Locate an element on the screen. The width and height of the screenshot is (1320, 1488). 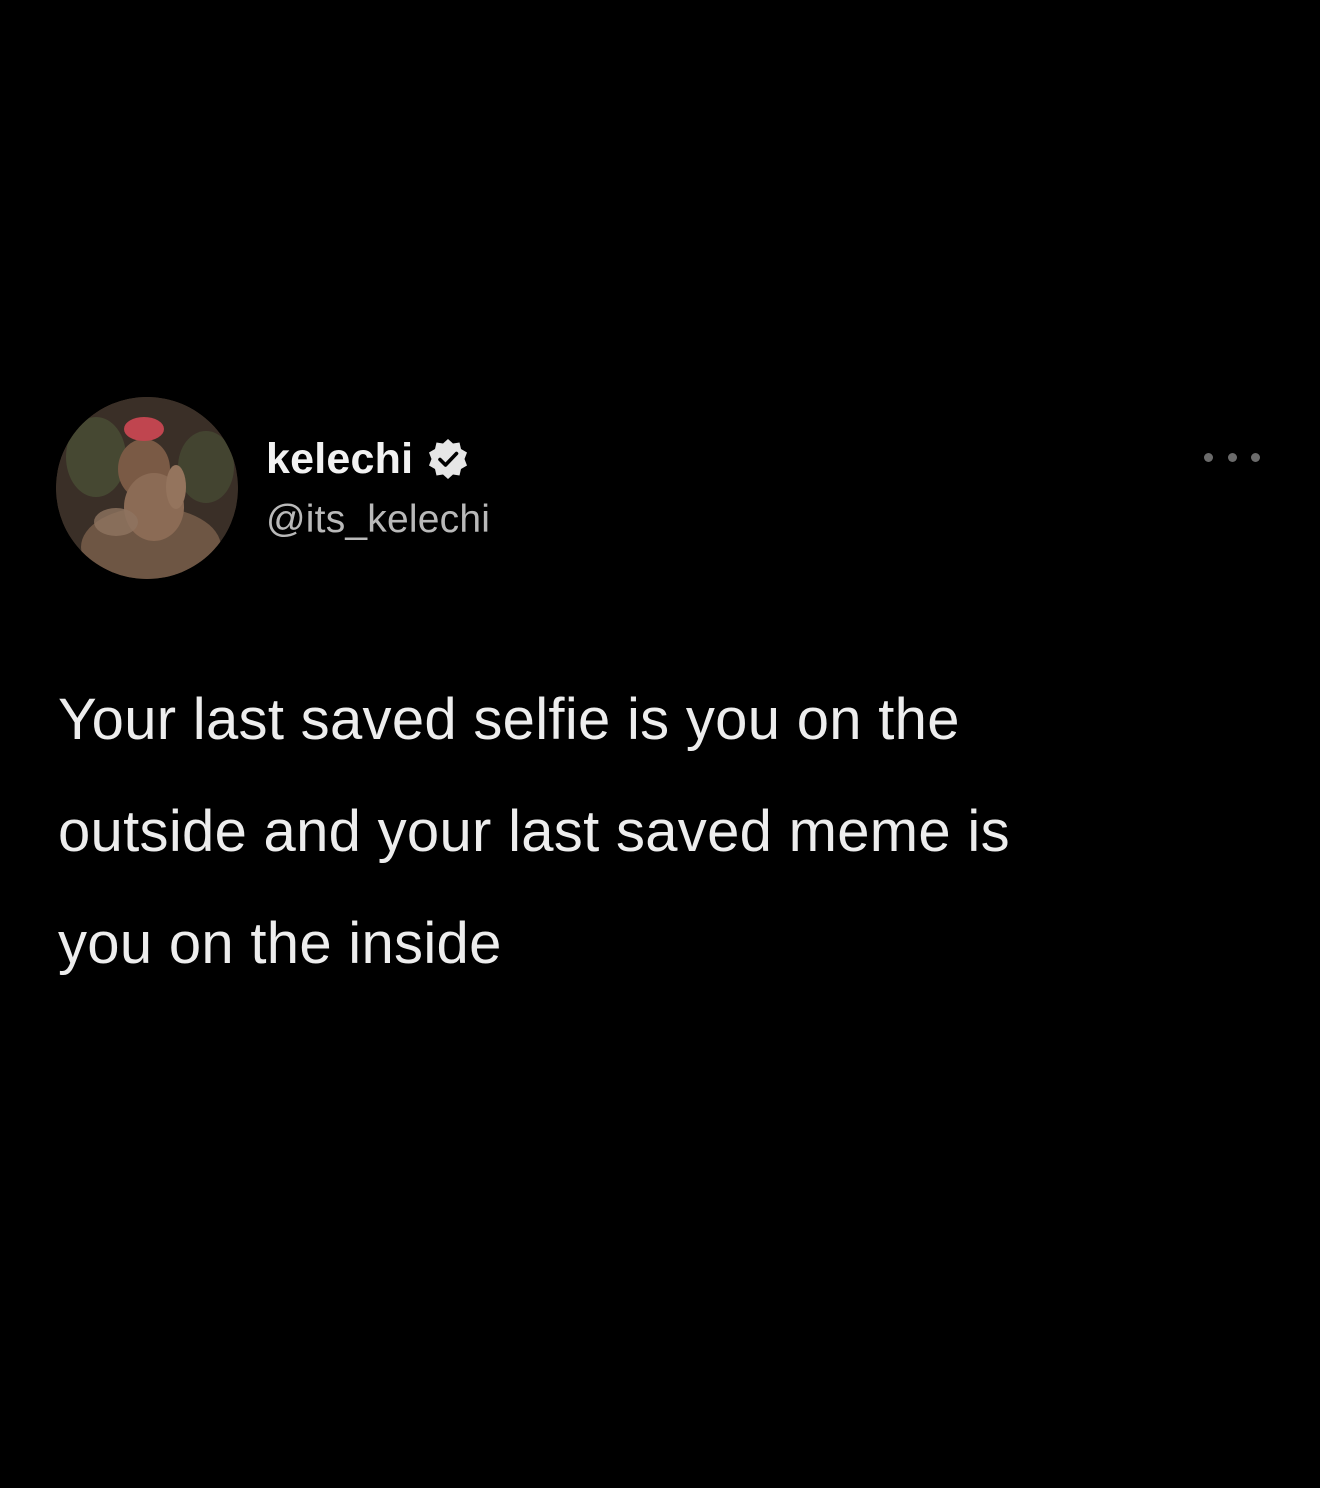
verified-badge-icon is located at coordinates (448, 459).